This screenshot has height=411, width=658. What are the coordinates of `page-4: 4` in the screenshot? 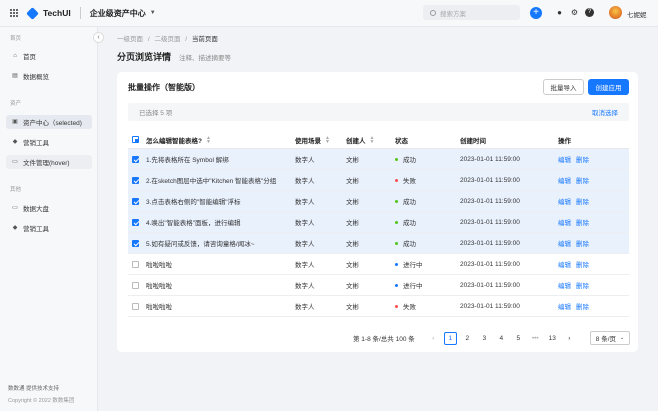 It's located at (501, 338).